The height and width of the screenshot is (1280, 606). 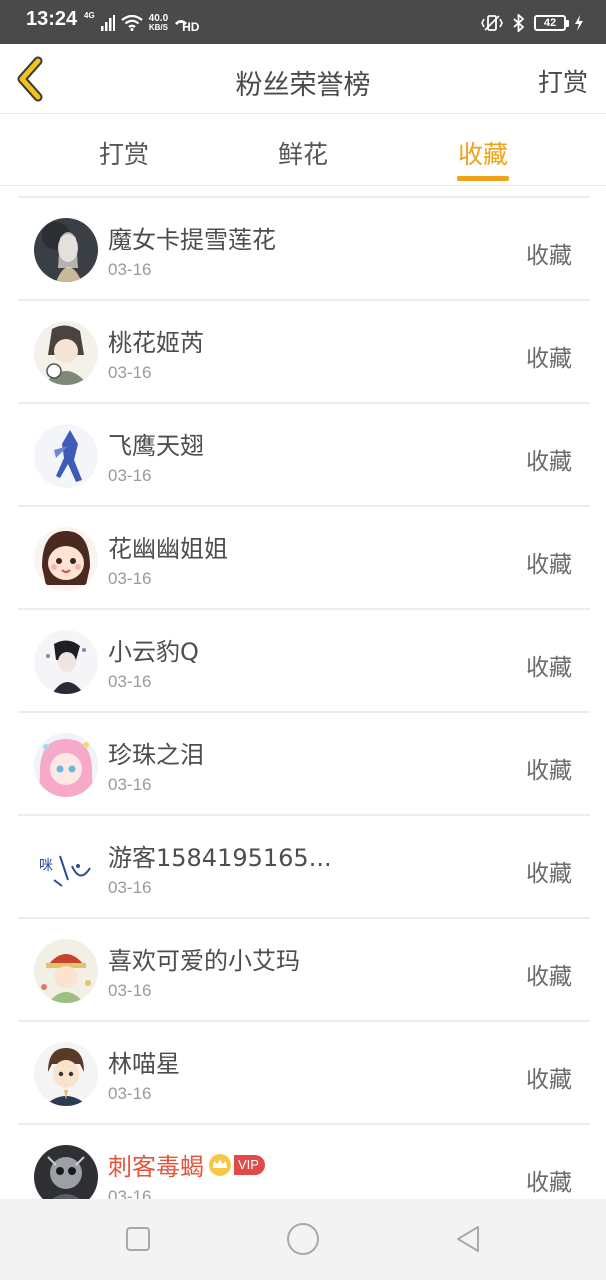 I want to click on fan-name: 桃花姬芮, so click(x=156, y=343).